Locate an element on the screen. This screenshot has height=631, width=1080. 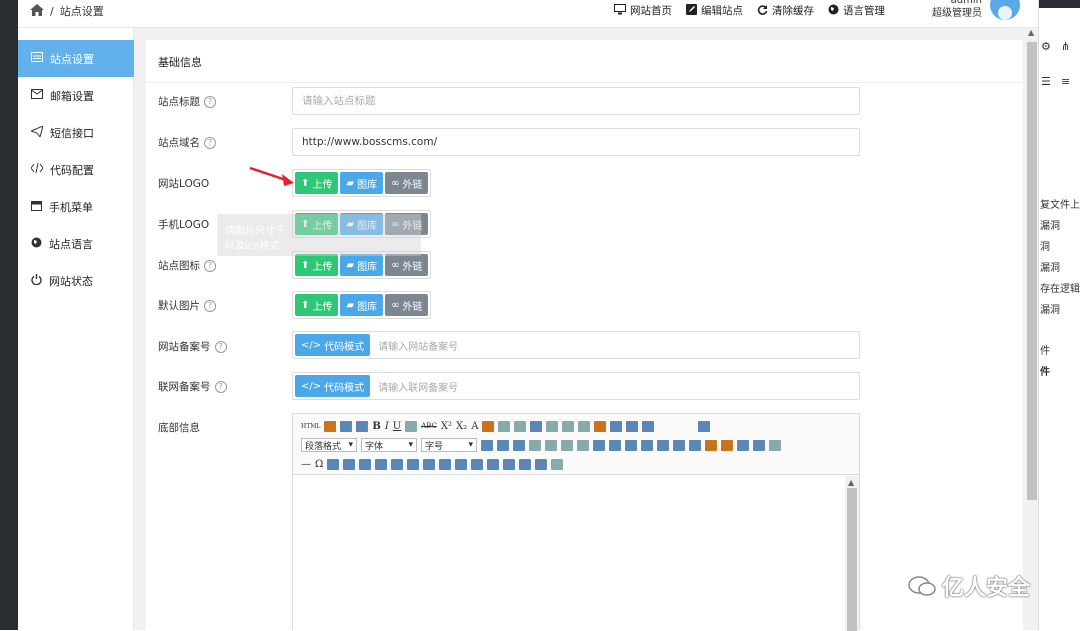
merge-down-icon is located at coordinates (493, 464).